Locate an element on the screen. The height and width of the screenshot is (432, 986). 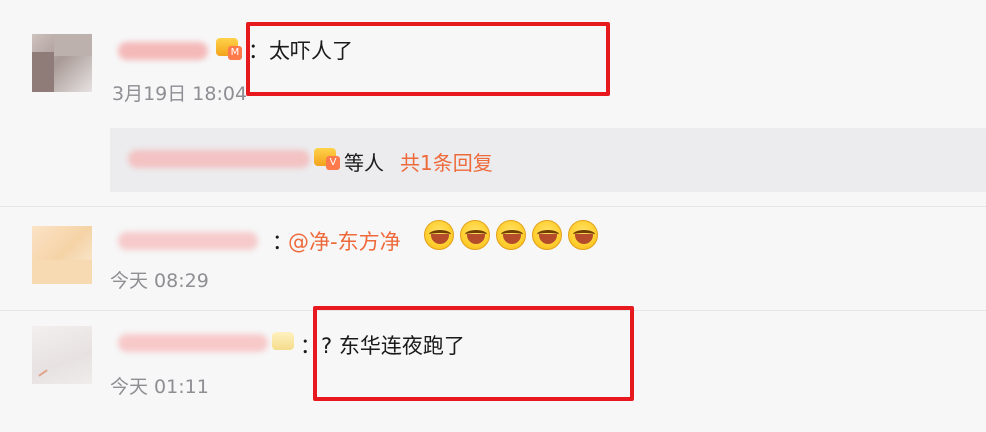
badge-icon is located at coordinates (285, 343).